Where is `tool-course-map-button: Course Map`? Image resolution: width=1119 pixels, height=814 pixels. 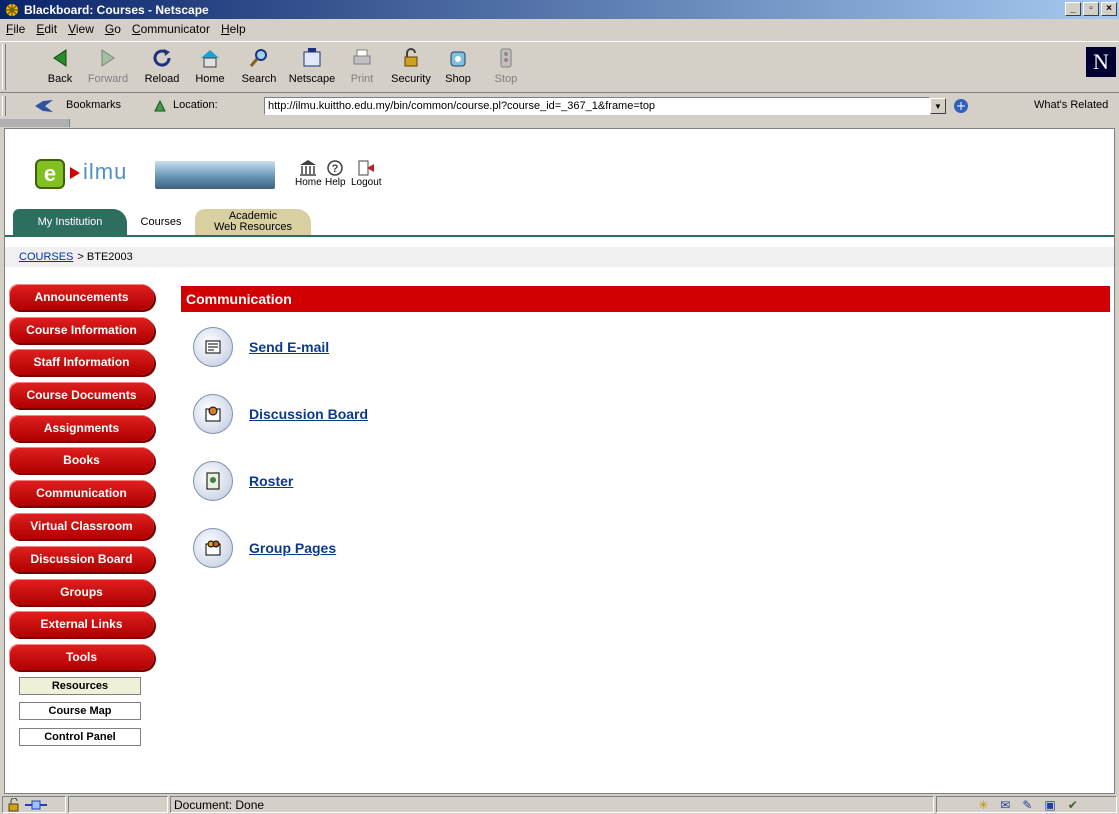 tool-course-map-button: Course Map is located at coordinates (80, 711).